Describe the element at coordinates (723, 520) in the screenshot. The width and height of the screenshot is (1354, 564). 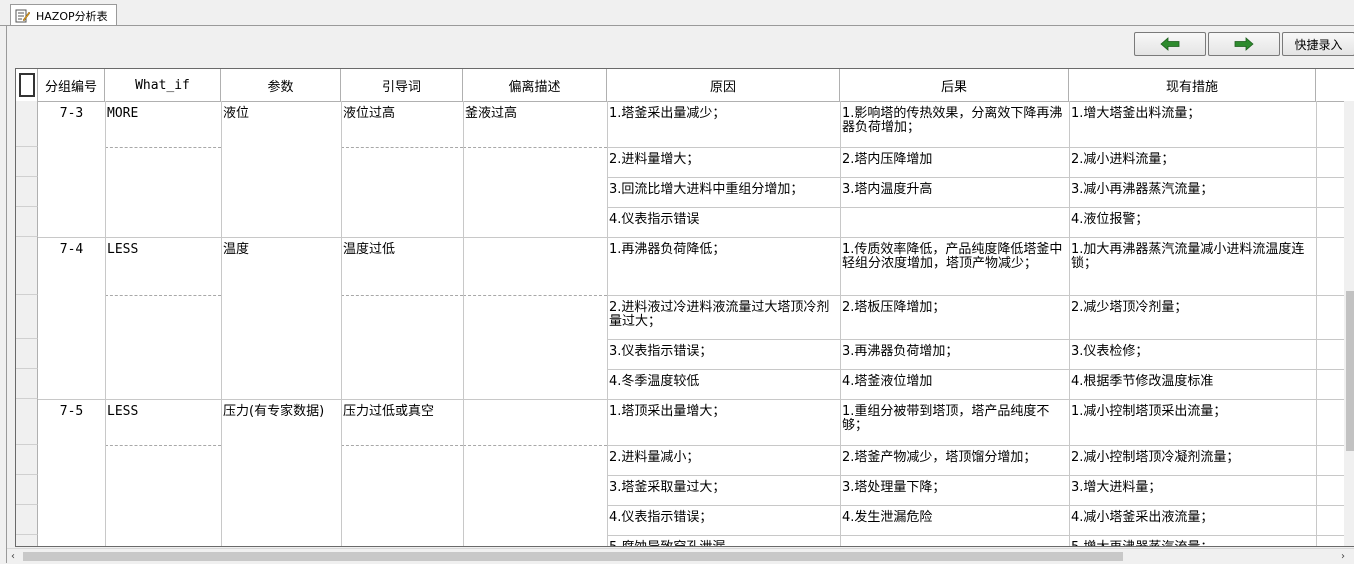
I see `cause-cell: 4.仪表指示错误；` at that location.